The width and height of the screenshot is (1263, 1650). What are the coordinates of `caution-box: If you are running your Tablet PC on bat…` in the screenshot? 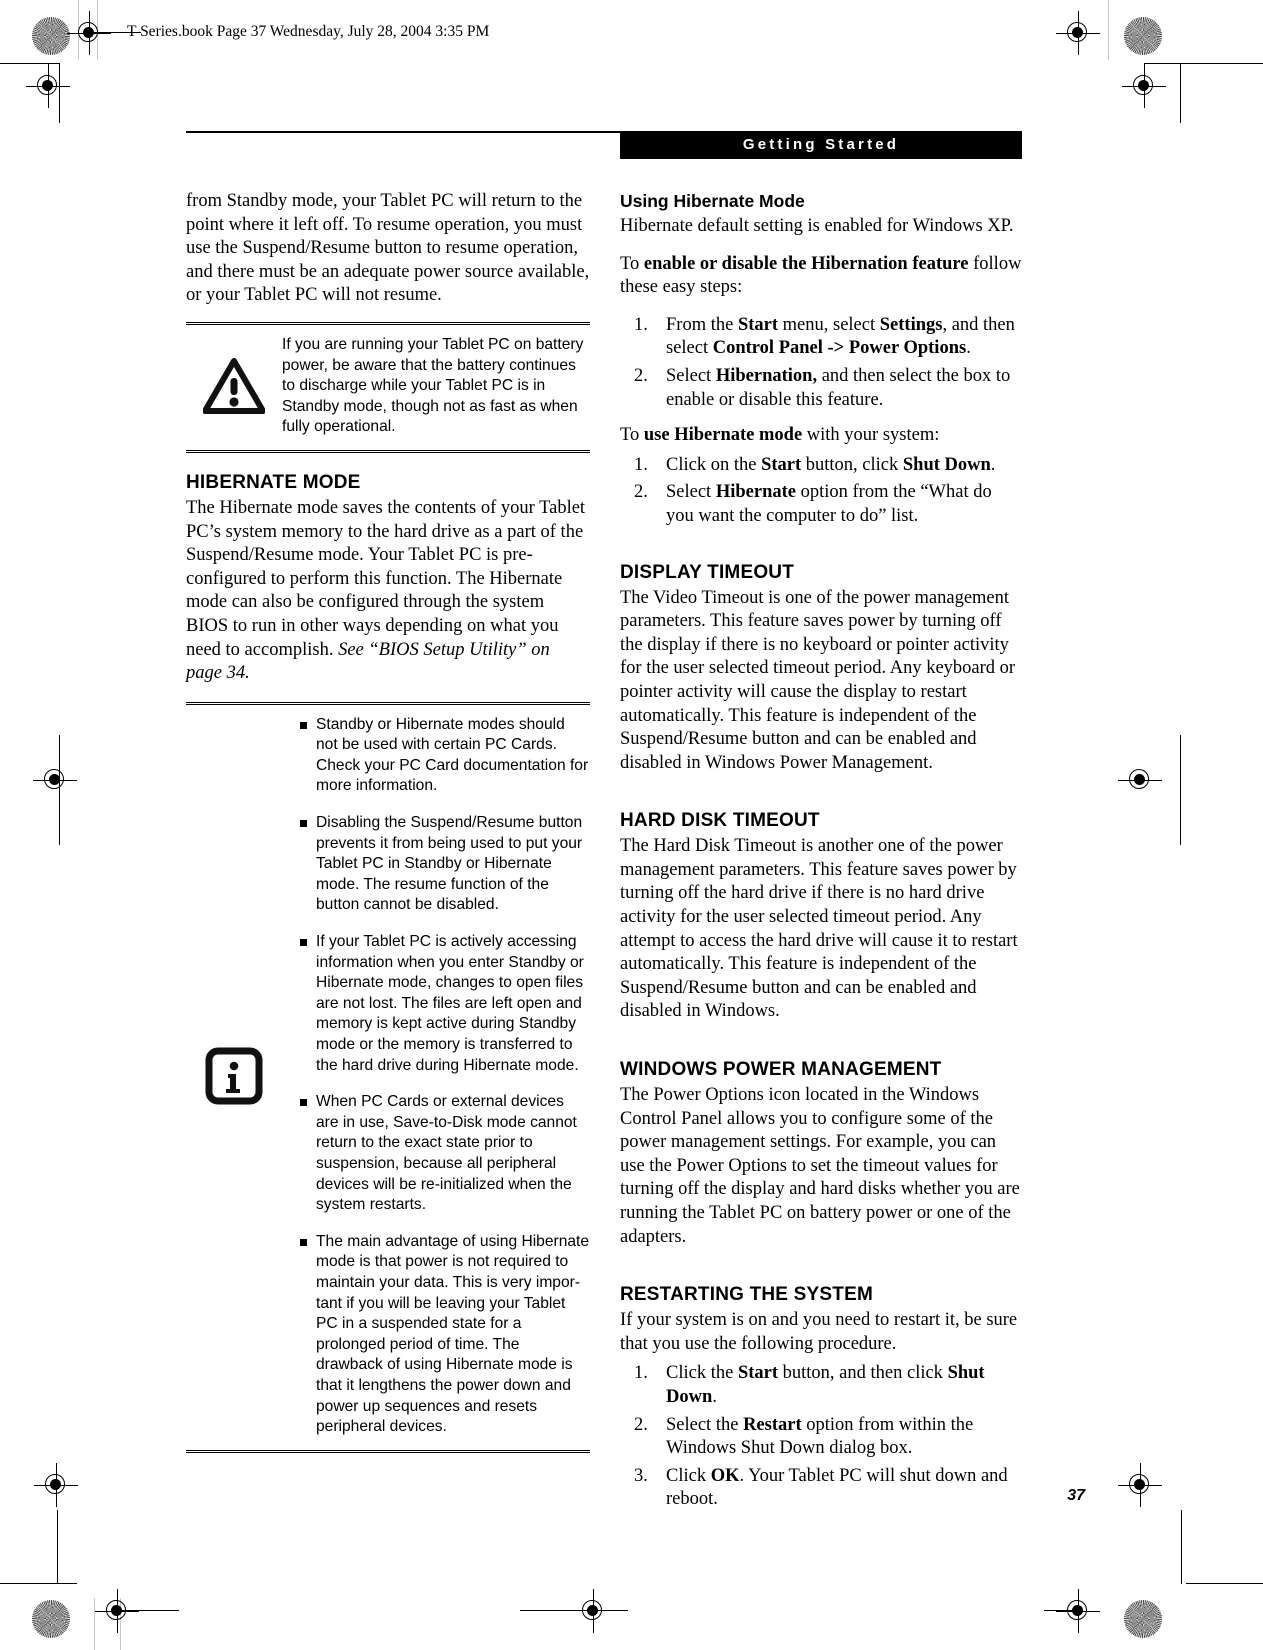 It's located at (388, 387).